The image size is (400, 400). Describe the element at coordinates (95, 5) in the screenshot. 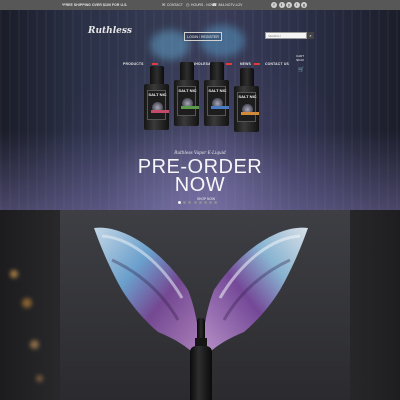

I see `free-shipping-promo: *FREE SHIPPING OVER $100 FOR U.S.` at that location.